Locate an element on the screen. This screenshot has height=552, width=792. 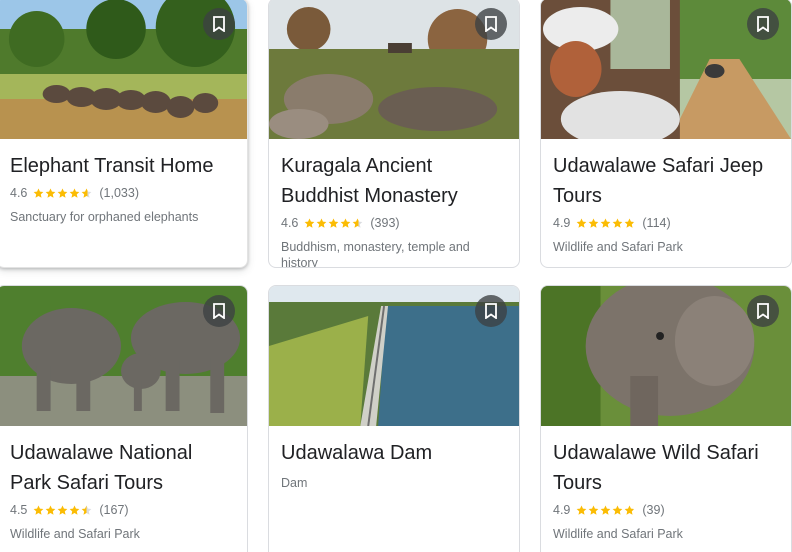
rating-row: 4.6 (393) is located at coordinates (394, 223).